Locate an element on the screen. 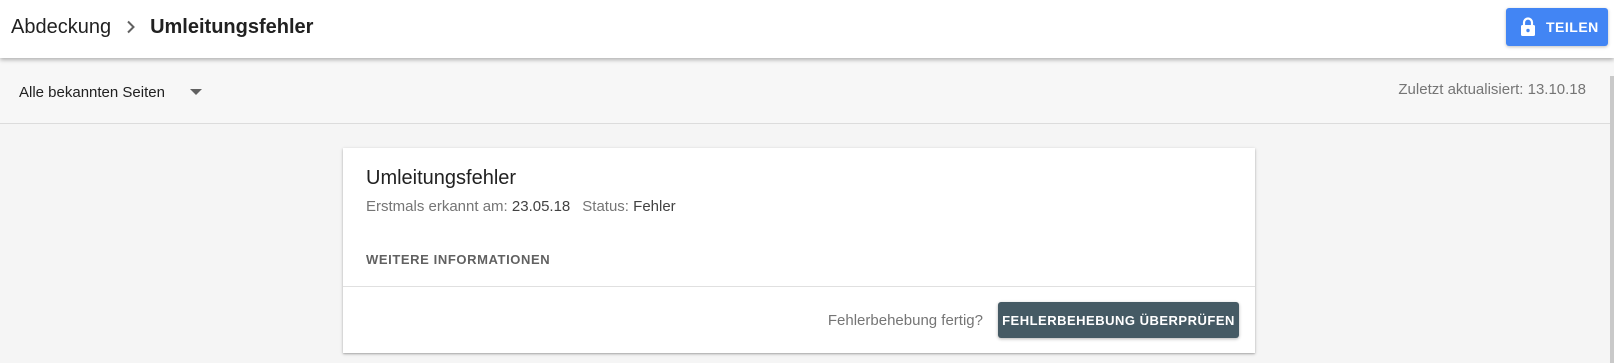 This screenshot has width=1614, height=363. breadcrumb: Abdeckung Umleitungsfehler is located at coordinates (162, 27).